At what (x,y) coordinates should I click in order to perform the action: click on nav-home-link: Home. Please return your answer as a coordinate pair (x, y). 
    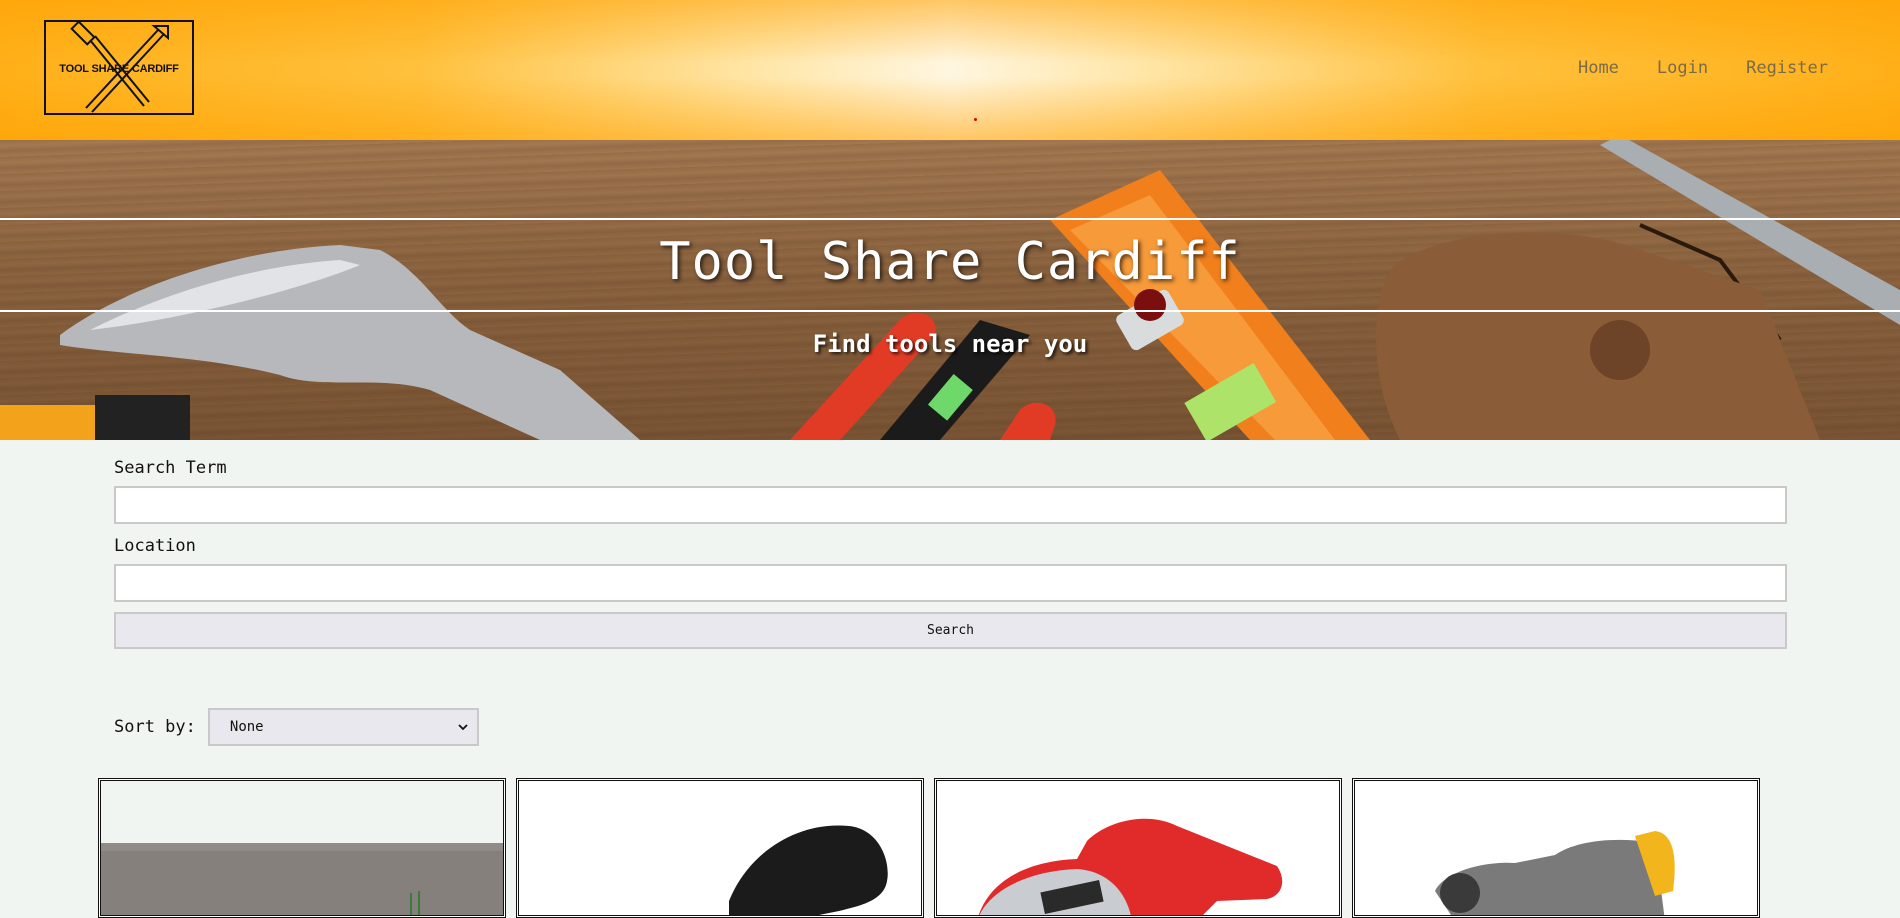
    Looking at the image, I should click on (1598, 68).